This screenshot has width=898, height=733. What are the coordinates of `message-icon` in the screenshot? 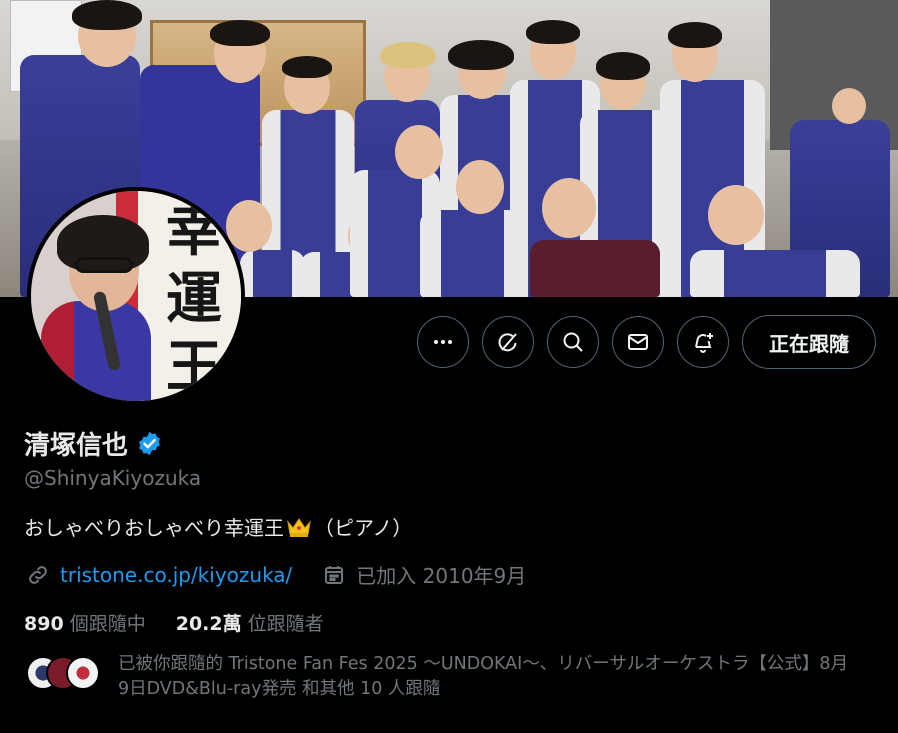 It's located at (638, 342).